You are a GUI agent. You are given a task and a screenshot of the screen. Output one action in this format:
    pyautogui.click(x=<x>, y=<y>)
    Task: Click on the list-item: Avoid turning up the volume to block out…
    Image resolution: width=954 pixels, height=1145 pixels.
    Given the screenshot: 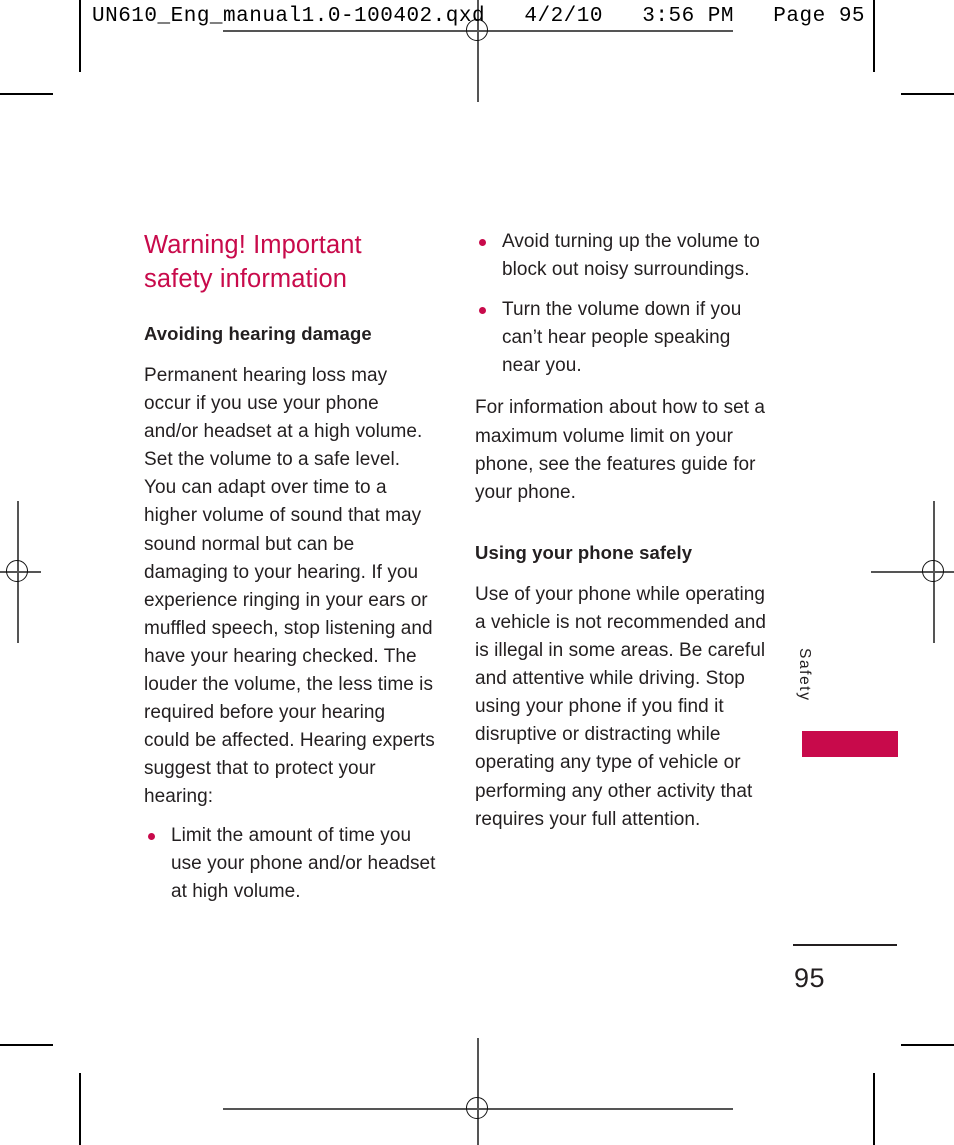 What is the action you would take?
    pyautogui.click(x=621, y=256)
    